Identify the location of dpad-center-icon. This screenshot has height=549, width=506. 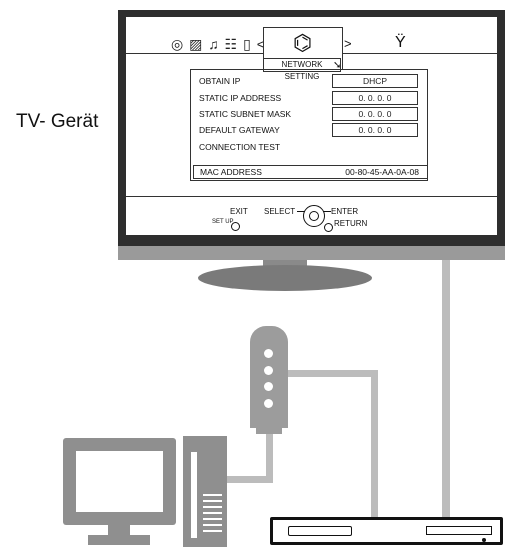
(314, 216).